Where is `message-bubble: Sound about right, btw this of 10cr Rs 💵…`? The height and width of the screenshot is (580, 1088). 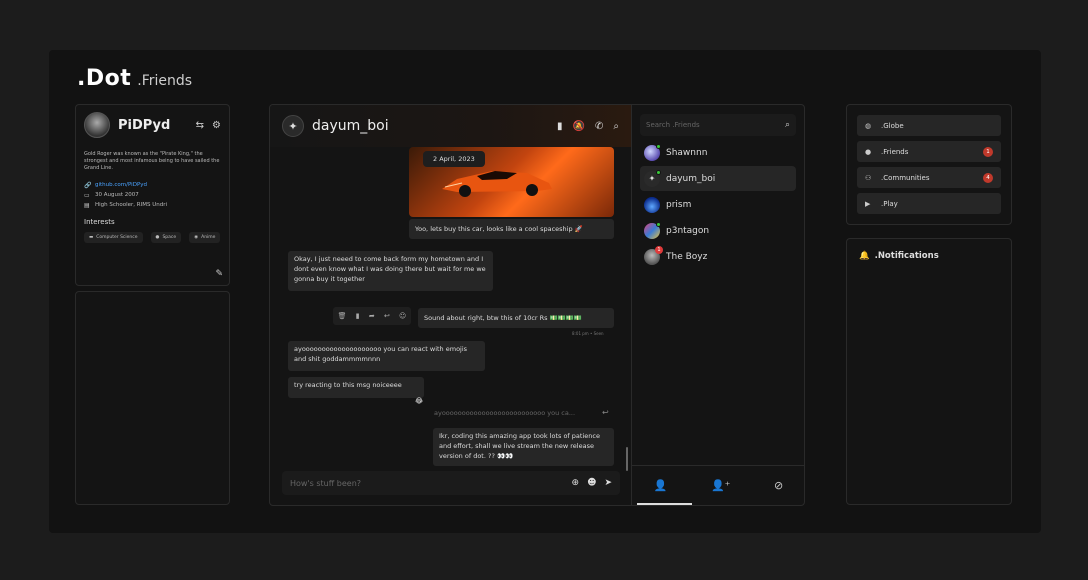 message-bubble: Sound about right, btw this of 10cr Rs 💵… is located at coordinates (516, 318).